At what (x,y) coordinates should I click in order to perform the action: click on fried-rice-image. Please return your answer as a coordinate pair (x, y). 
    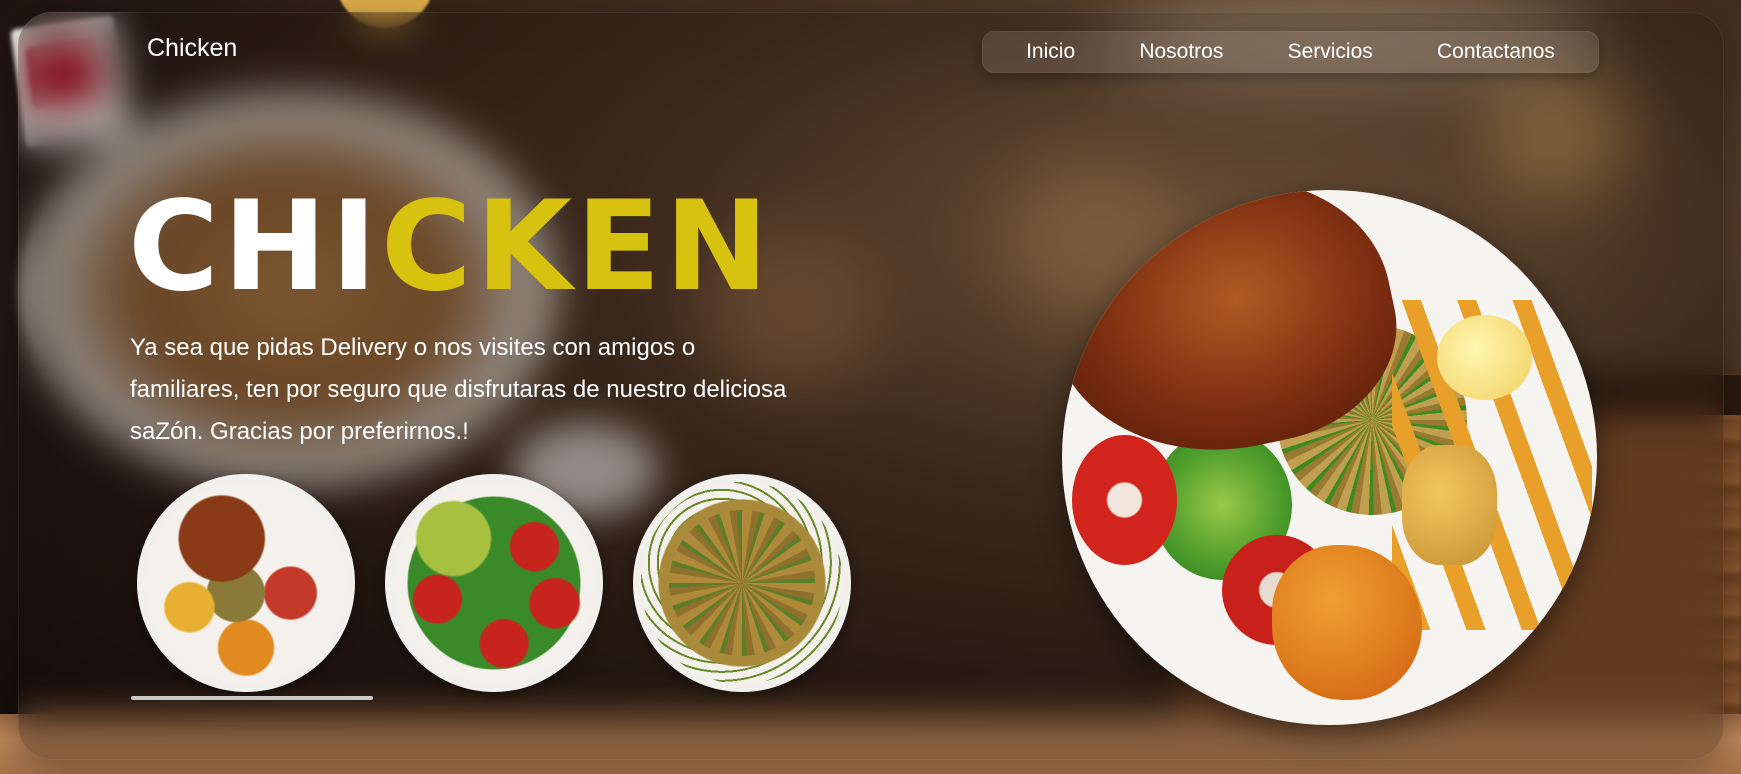
    Looking at the image, I should click on (742, 583).